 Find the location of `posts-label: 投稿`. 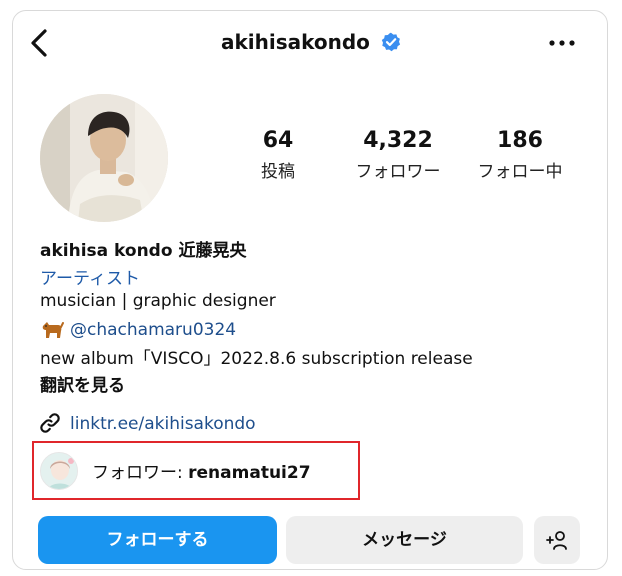

posts-label: 投稿 is located at coordinates (278, 172).